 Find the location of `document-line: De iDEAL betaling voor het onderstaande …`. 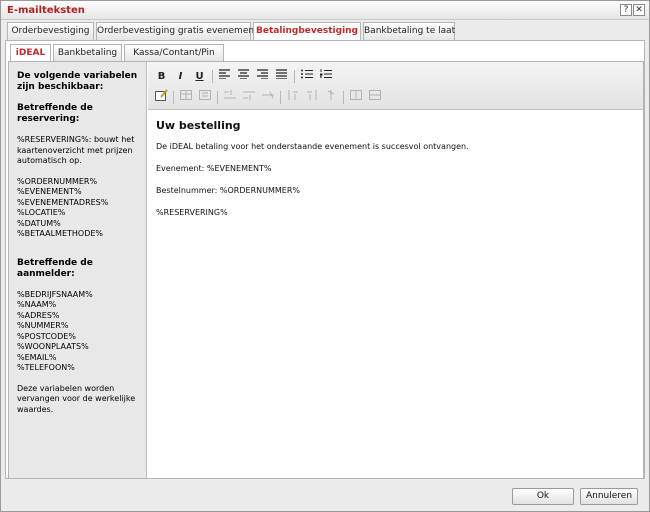

document-line: De iDEAL betaling voor het onderstaande … is located at coordinates (312, 146).